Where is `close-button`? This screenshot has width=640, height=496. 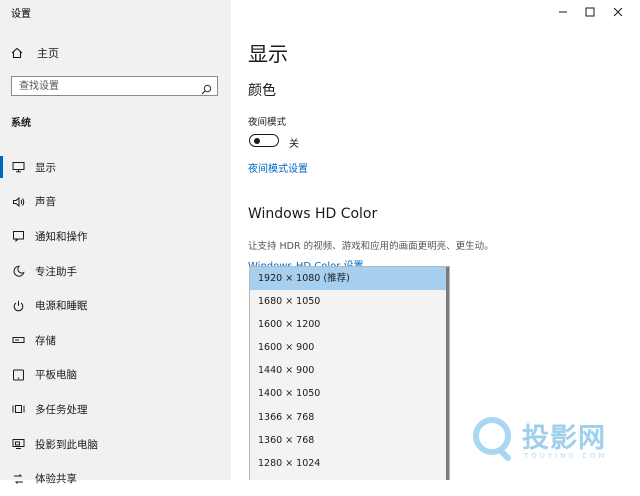 close-button is located at coordinates (618, 11).